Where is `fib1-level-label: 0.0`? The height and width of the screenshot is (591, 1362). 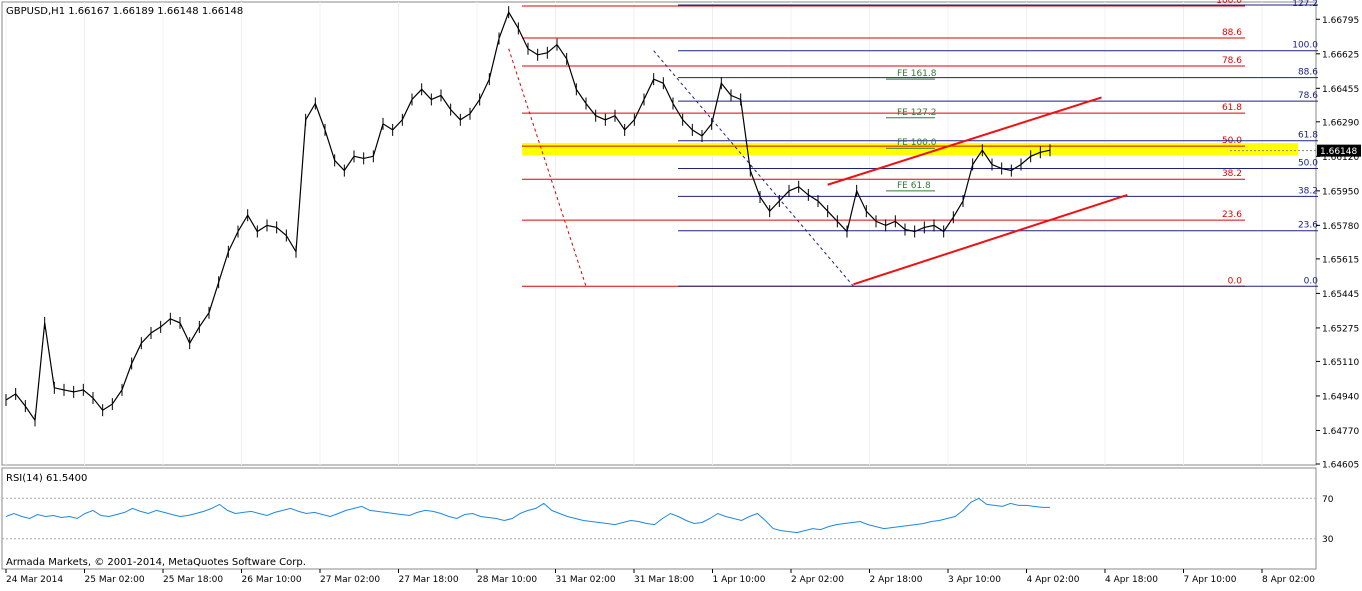 fib1-level-label: 0.0 is located at coordinates (1235, 281).